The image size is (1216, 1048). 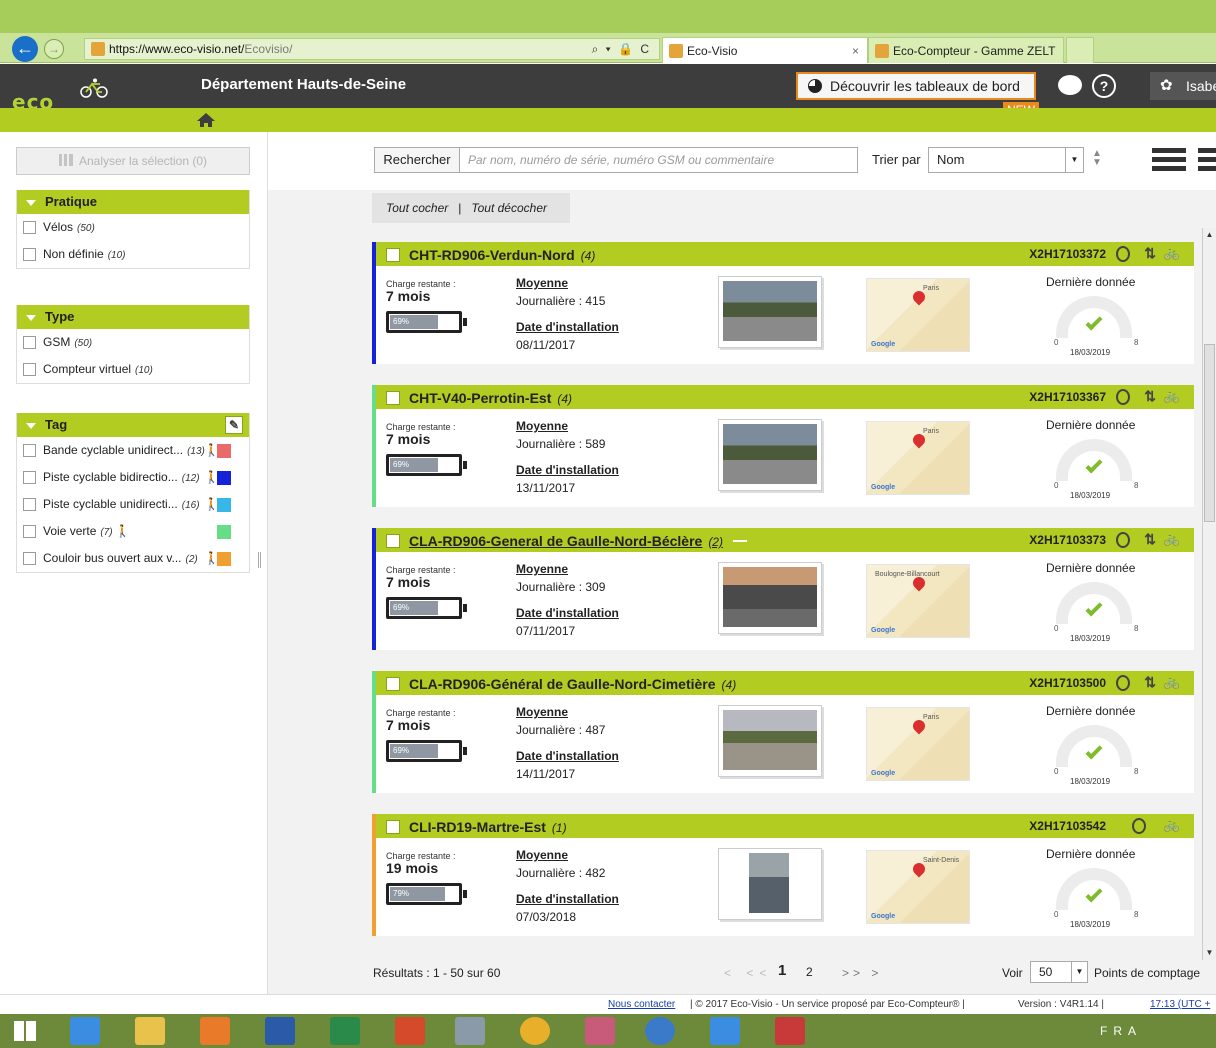 What do you see at coordinates (133, 504) in the screenshot?
I see `tag-item: Piste cyclable unidirecti... (16) 🚶` at bounding box center [133, 504].